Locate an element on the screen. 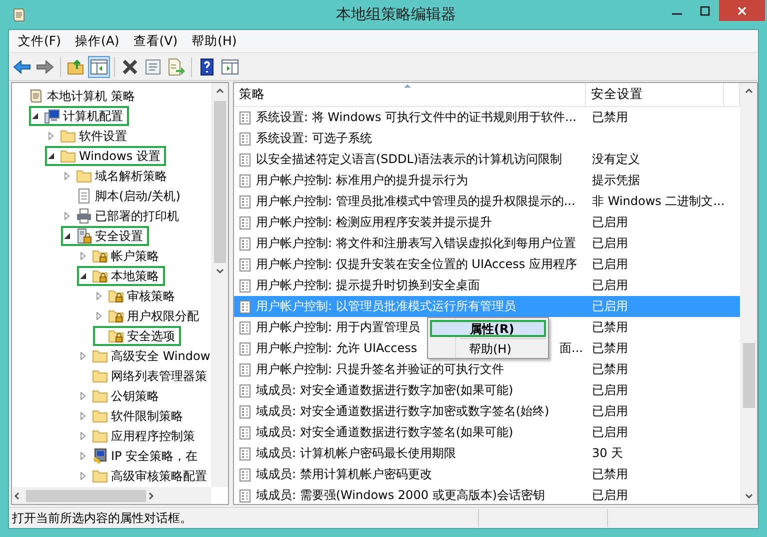 This screenshot has width=767, height=537. tree-item: 安全设置 is located at coordinates (119, 236).